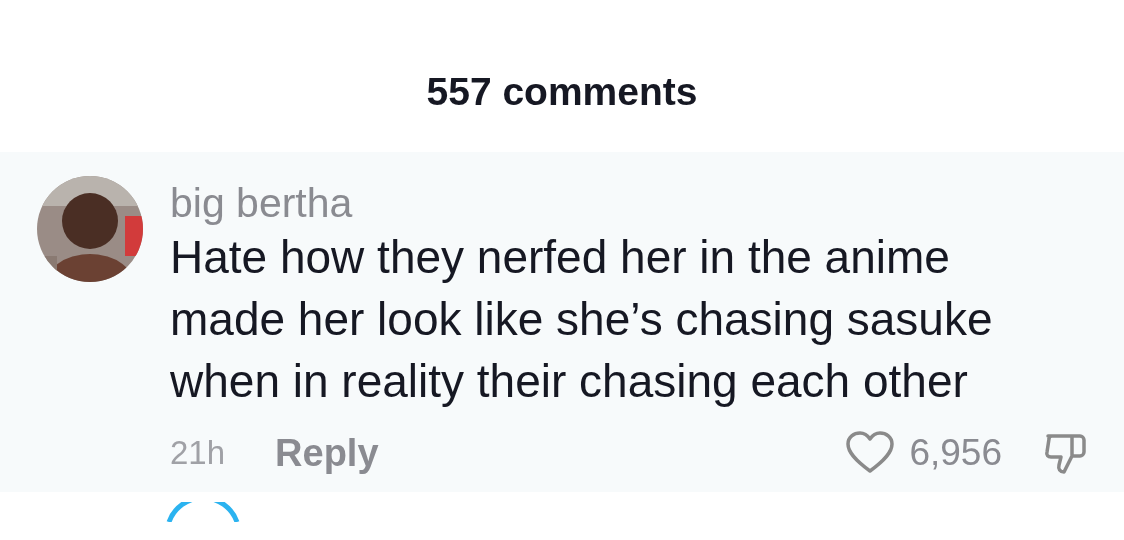 Image resolution: width=1124 pixels, height=540 pixels. I want to click on username: big bertha, so click(632, 203).